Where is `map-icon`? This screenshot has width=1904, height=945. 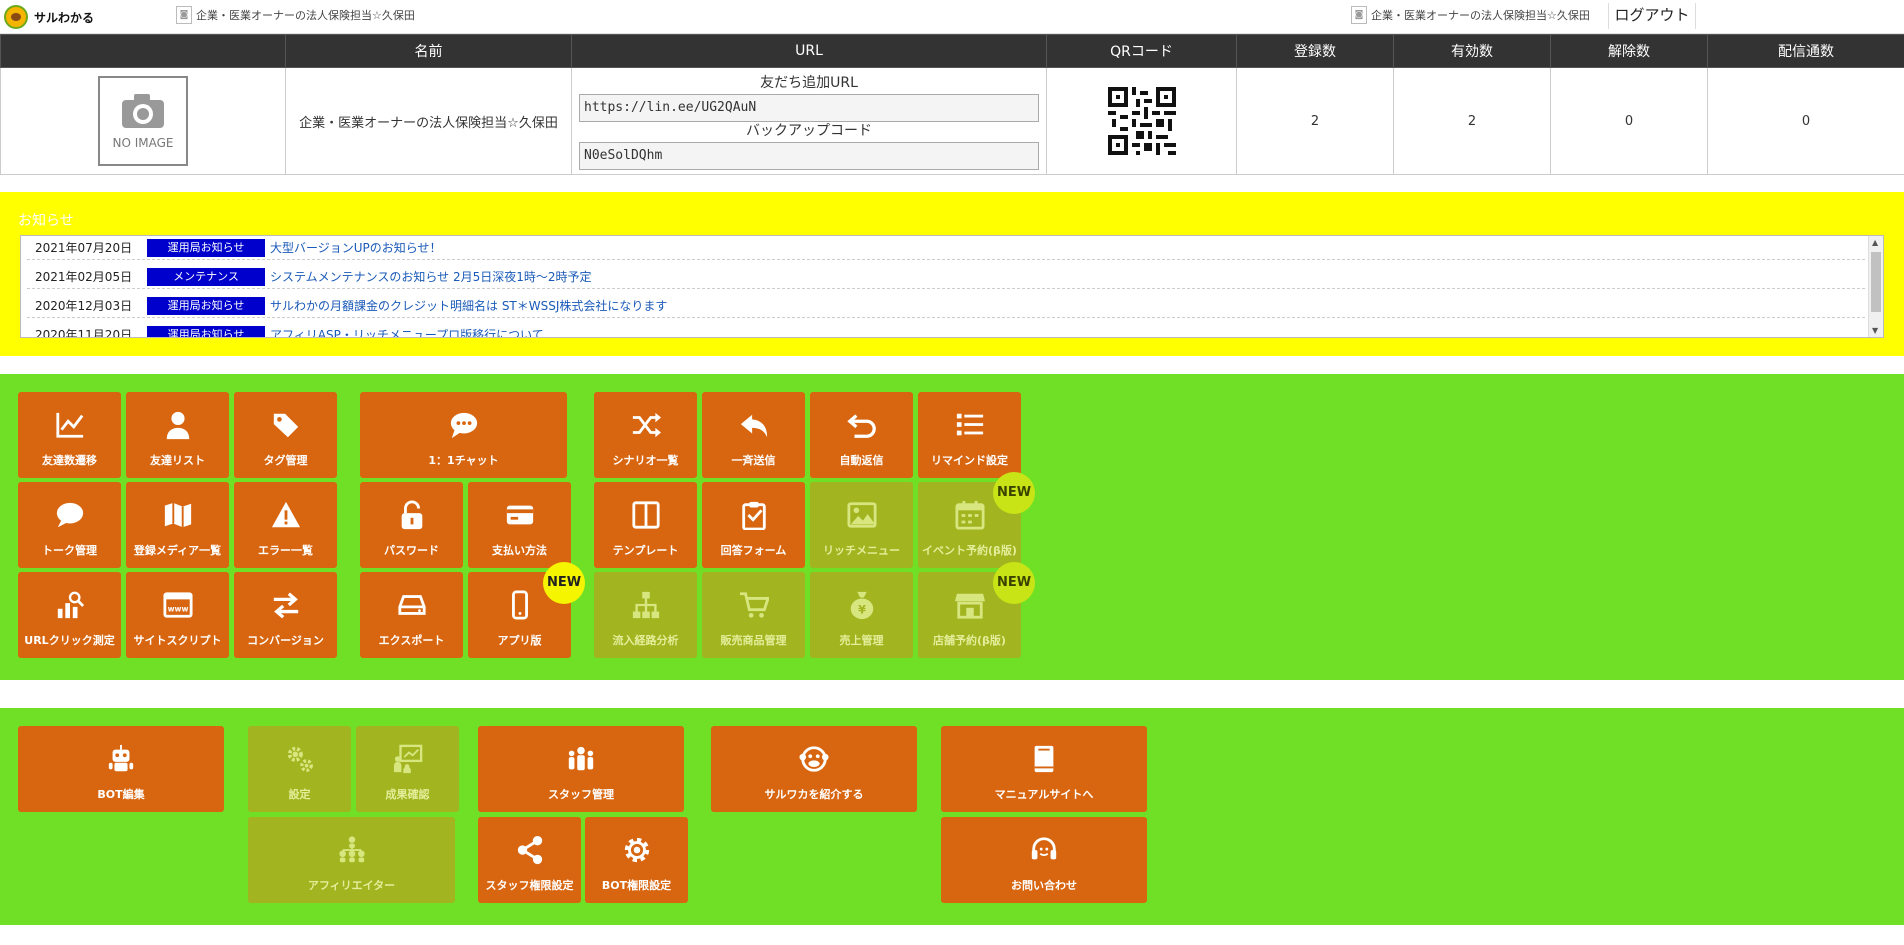
map-icon is located at coordinates (177, 515).